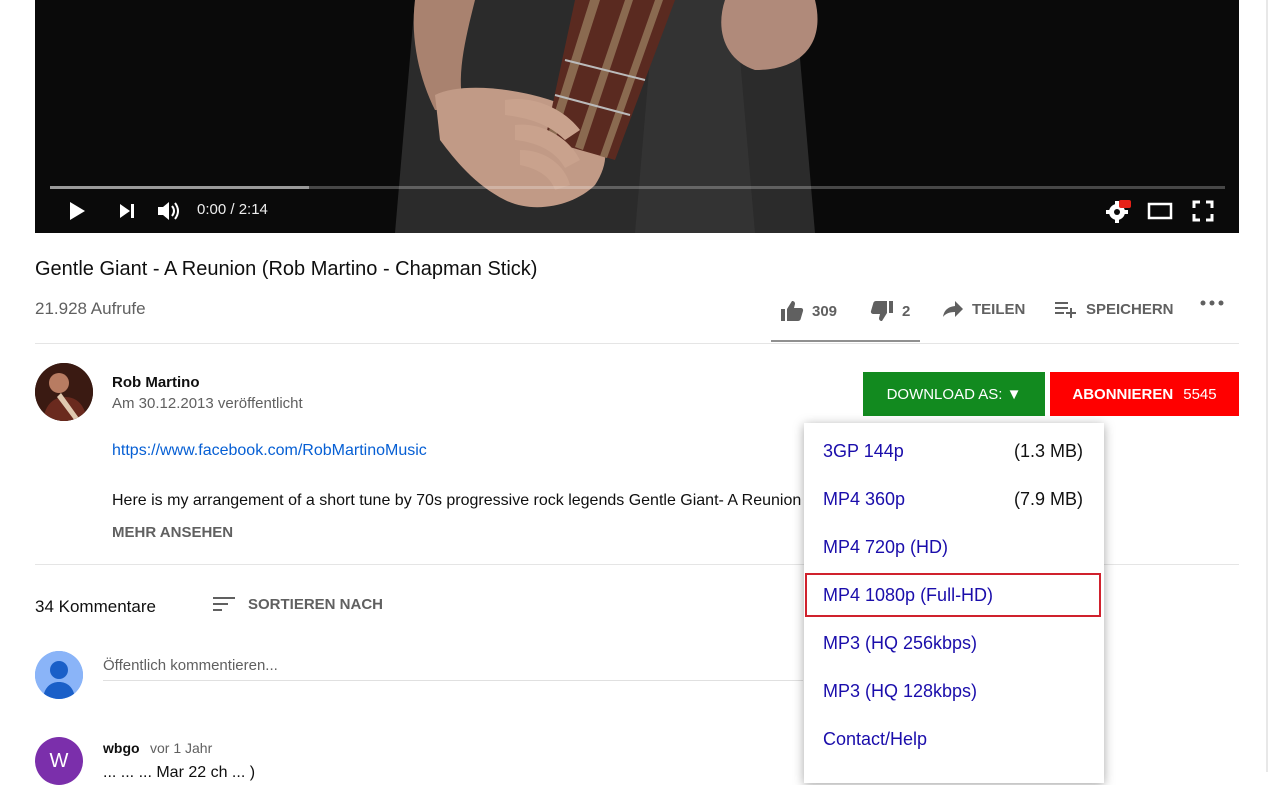 This screenshot has width=1268, height=785. I want to click on sentiment-bar, so click(845, 341).